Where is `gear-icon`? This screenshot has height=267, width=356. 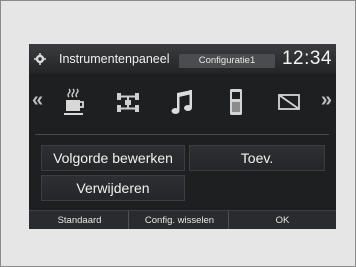 gear-icon is located at coordinates (40, 59).